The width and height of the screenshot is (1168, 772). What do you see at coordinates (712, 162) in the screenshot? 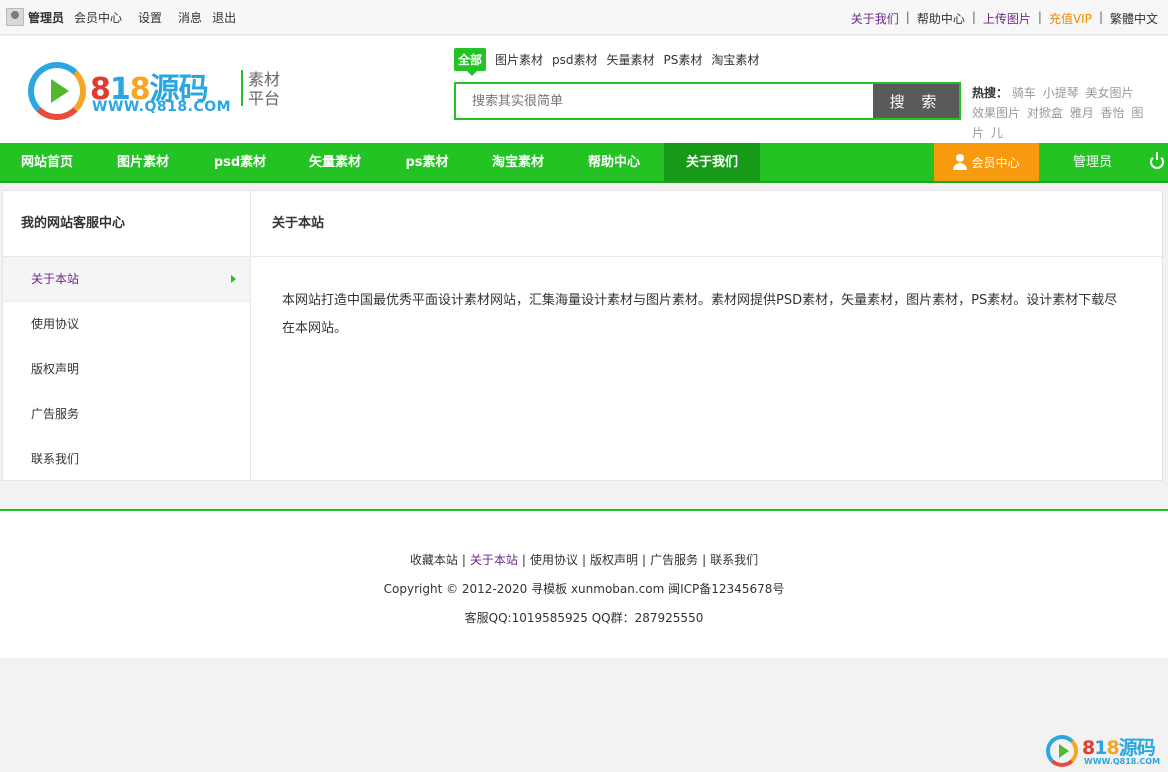
I see `nav-item-about: 关于我们` at bounding box center [712, 162].